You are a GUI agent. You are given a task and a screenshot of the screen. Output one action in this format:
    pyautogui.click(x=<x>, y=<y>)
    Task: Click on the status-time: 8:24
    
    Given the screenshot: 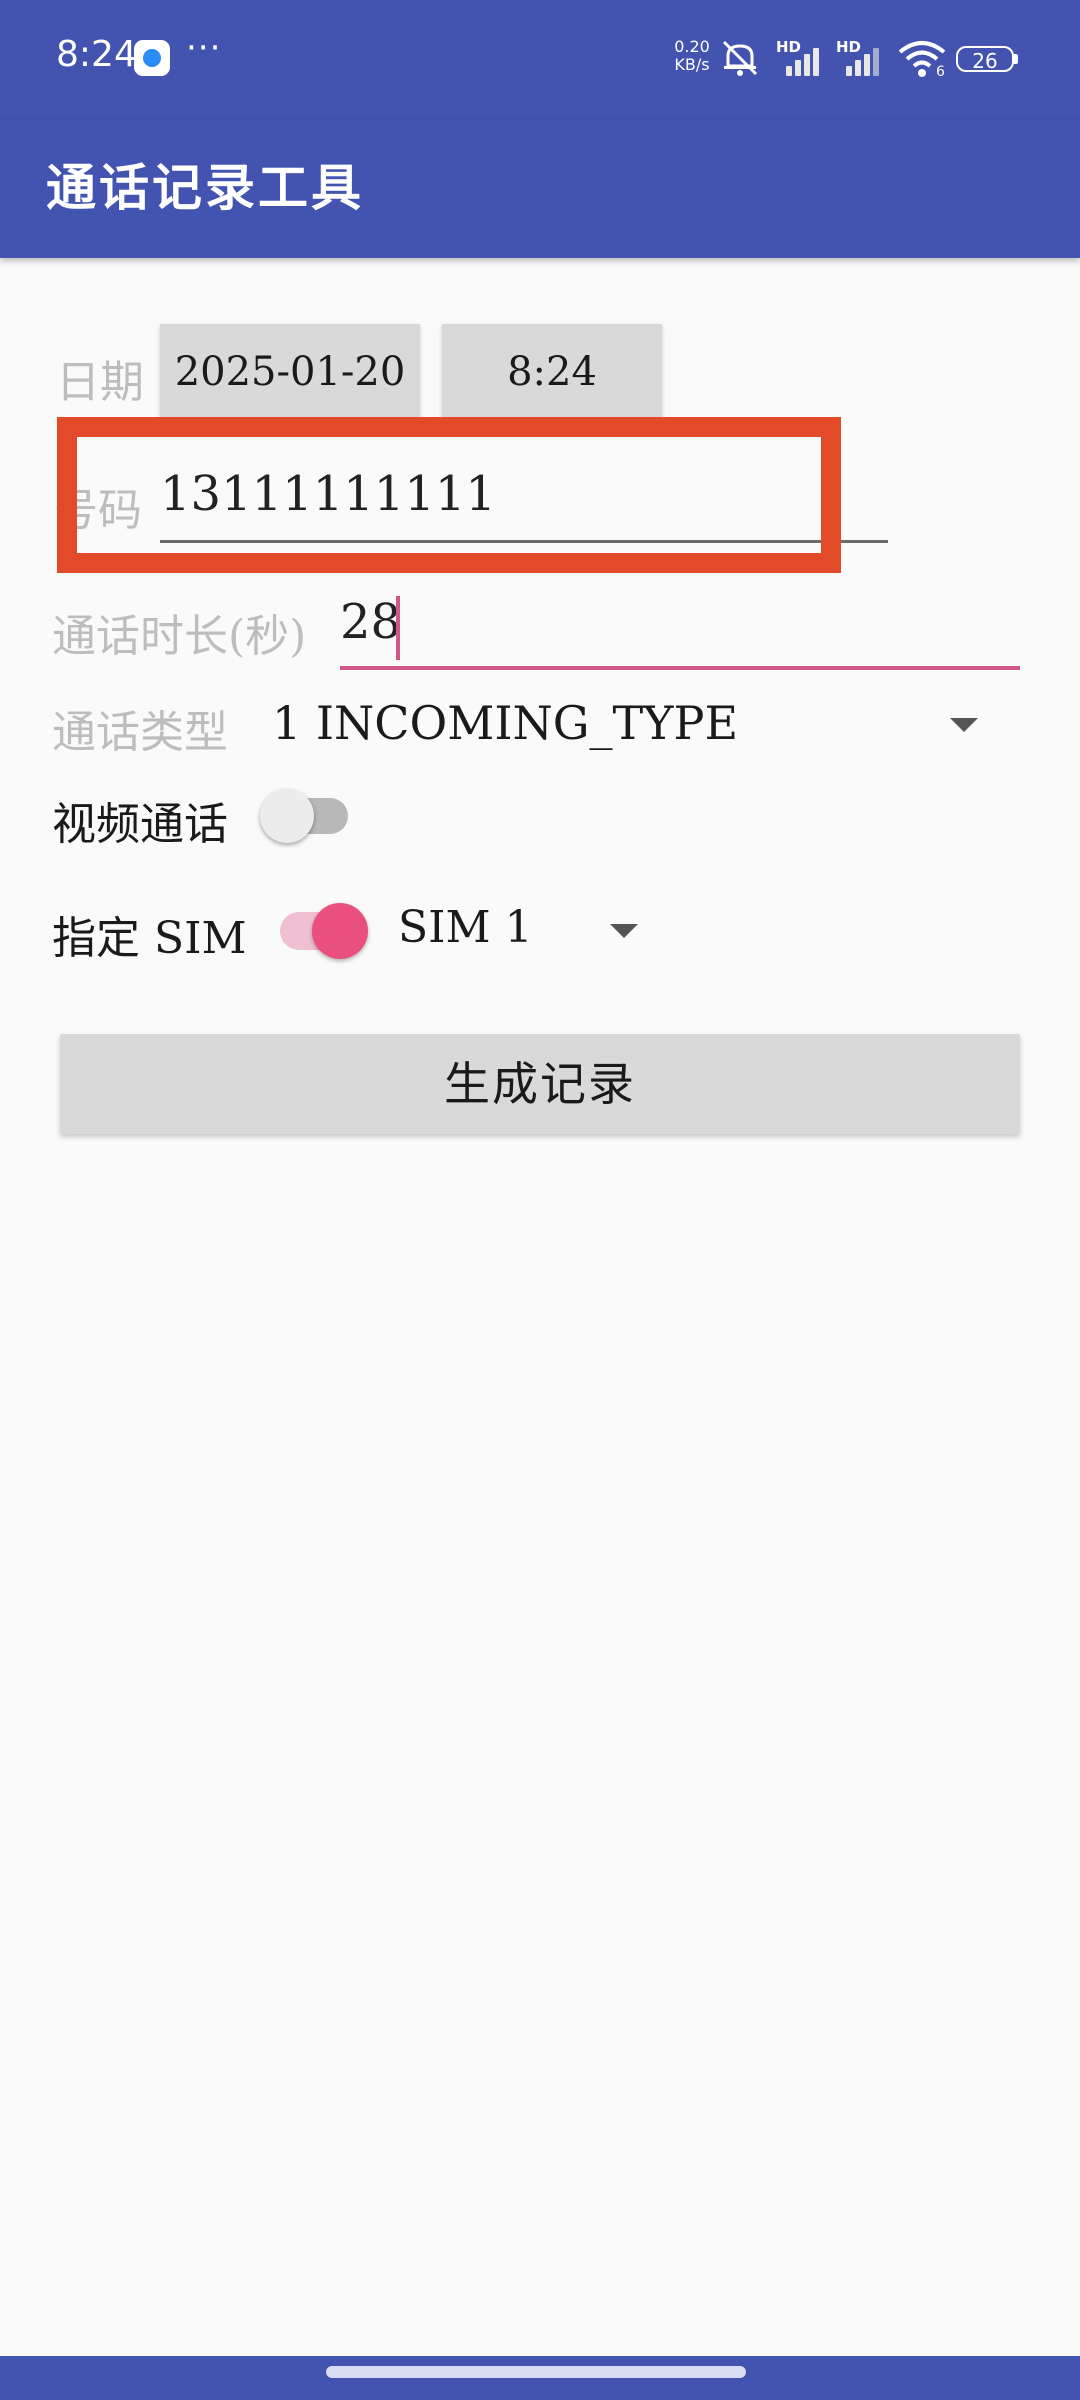 What is the action you would take?
    pyautogui.click(x=96, y=54)
    